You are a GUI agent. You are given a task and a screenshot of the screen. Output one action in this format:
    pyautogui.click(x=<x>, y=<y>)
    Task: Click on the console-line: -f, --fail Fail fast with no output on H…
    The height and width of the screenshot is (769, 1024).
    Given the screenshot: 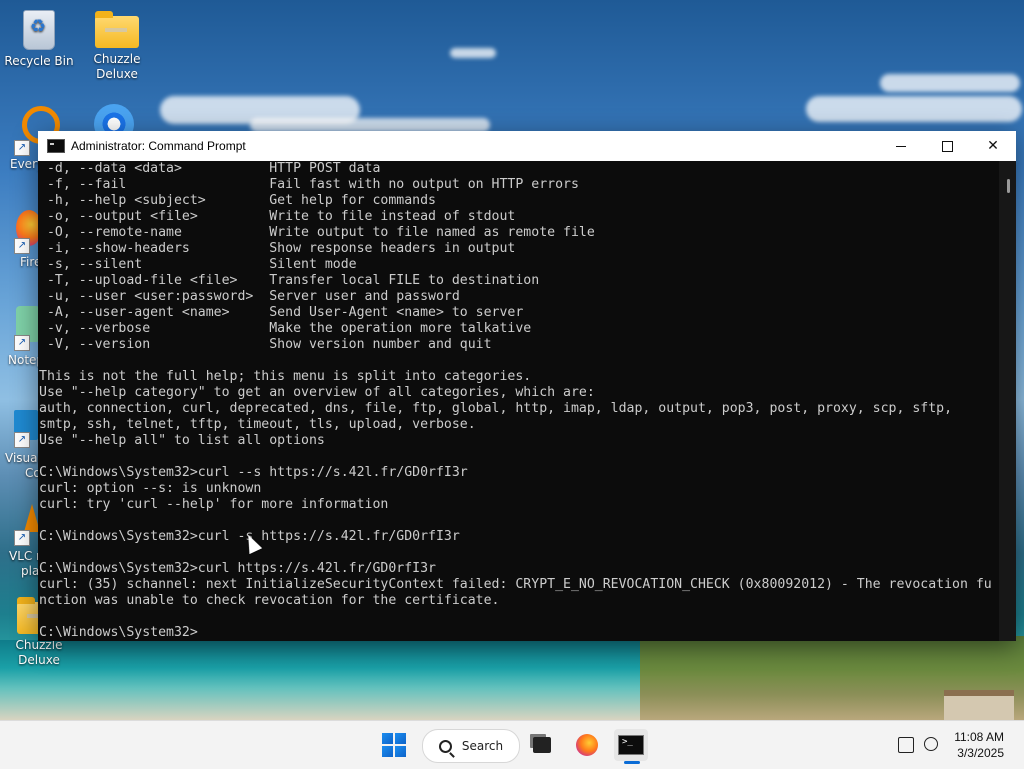 What is the action you would take?
    pyautogui.click(x=309, y=184)
    